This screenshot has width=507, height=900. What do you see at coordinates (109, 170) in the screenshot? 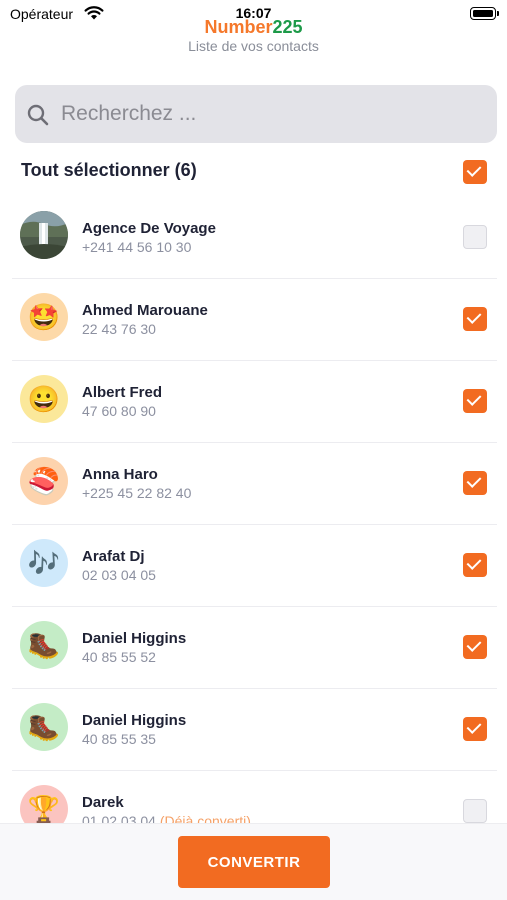
I see `select-all-label: Tout sélectionner (6)` at bounding box center [109, 170].